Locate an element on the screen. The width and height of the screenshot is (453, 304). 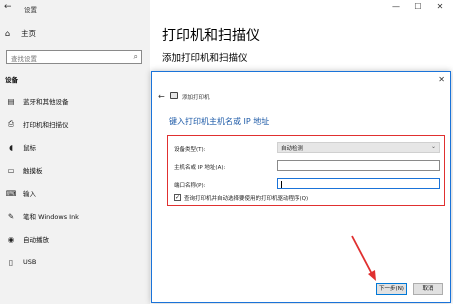
sidebar-item-mouse: ◖ 鼠标 is located at coordinates (75, 147).